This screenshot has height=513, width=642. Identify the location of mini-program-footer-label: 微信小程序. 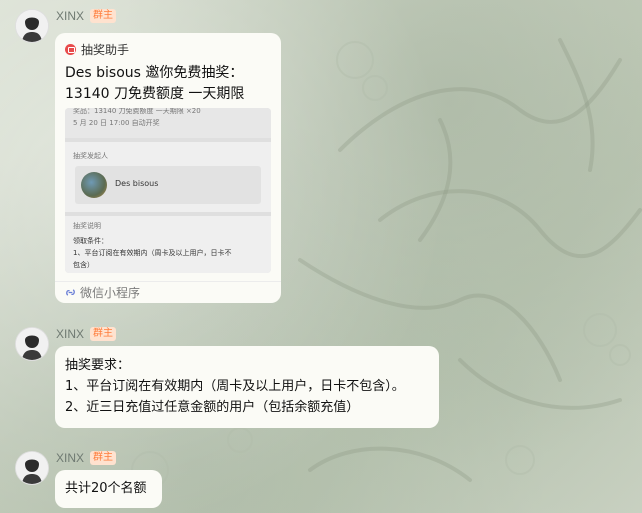
(110, 293).